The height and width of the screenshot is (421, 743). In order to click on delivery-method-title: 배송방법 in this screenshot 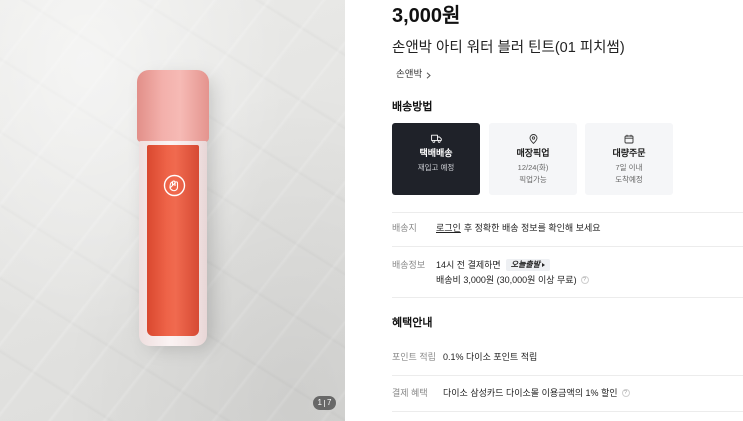, I will do `click(412, 107)`.